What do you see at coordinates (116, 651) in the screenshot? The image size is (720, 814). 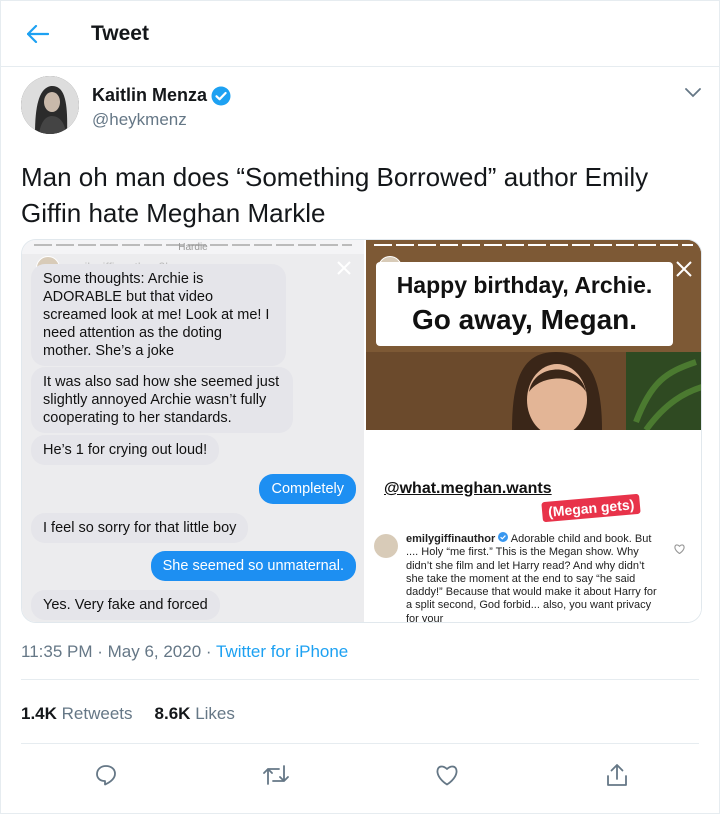 I see `tweet-timestamp: 11:35 PM · May 6, 2020 ·` at bounding box center [116, 651].